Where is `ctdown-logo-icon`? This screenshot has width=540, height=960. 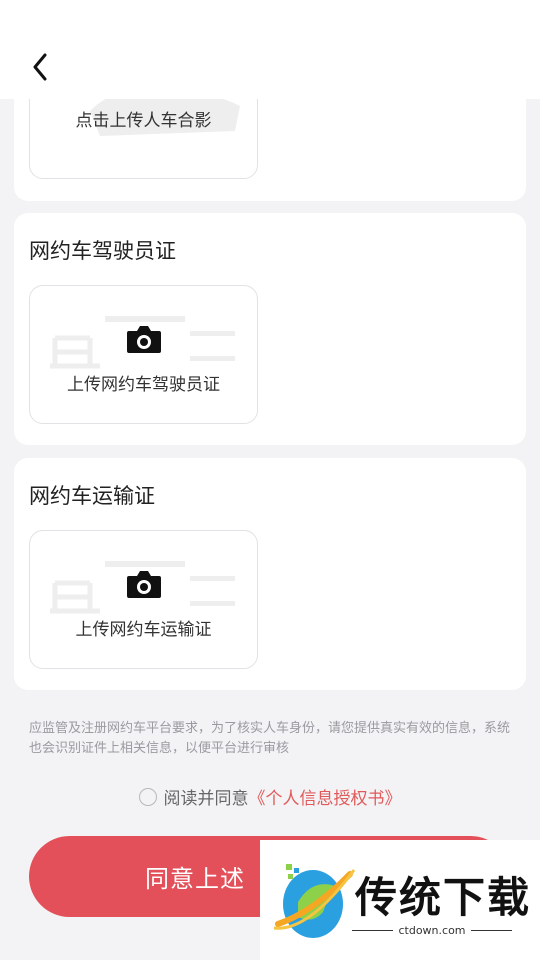 ctdown-logo-icon is located at coordinates (314, 901).